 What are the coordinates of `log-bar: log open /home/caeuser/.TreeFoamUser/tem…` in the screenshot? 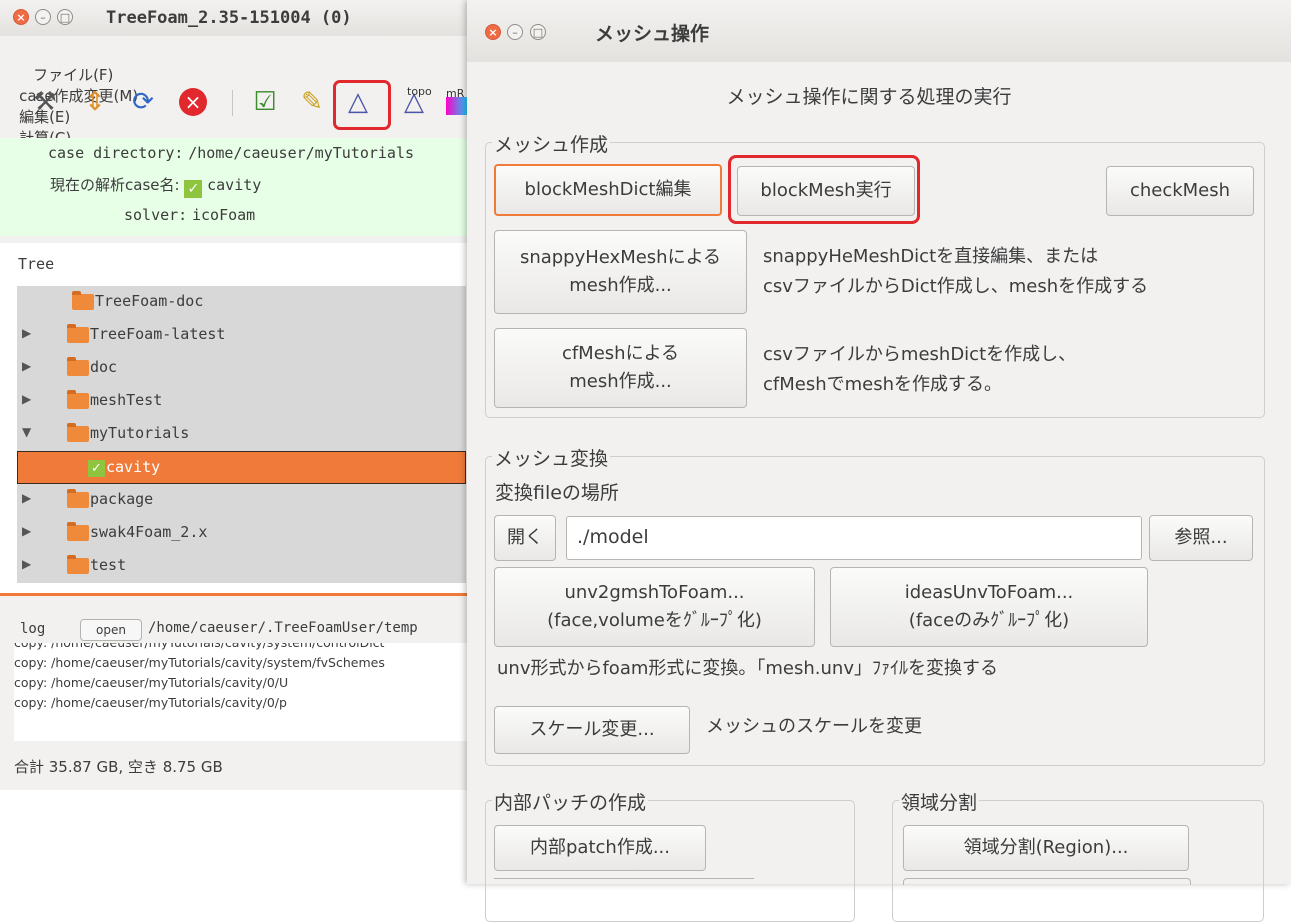 It's located at (235, 630).